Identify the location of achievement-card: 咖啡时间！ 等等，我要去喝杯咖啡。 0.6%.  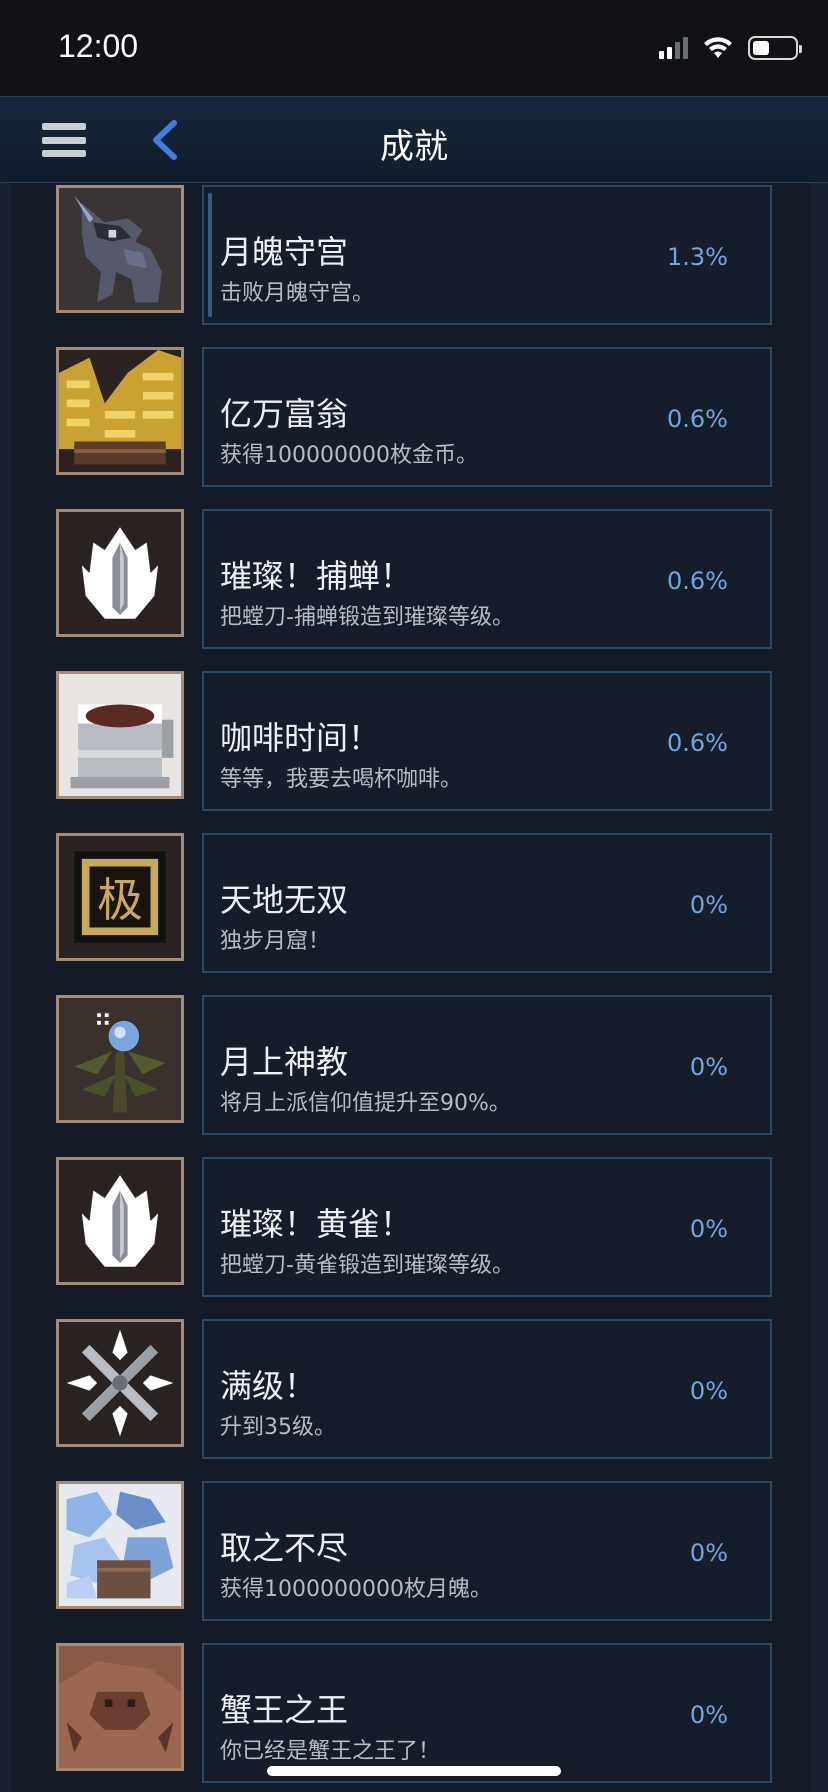
(487, 741).